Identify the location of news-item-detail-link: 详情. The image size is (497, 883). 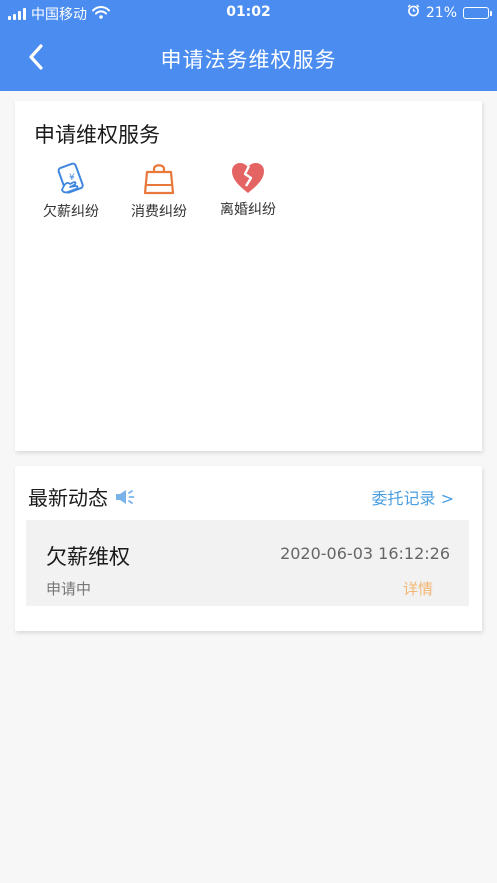
(418, 588).